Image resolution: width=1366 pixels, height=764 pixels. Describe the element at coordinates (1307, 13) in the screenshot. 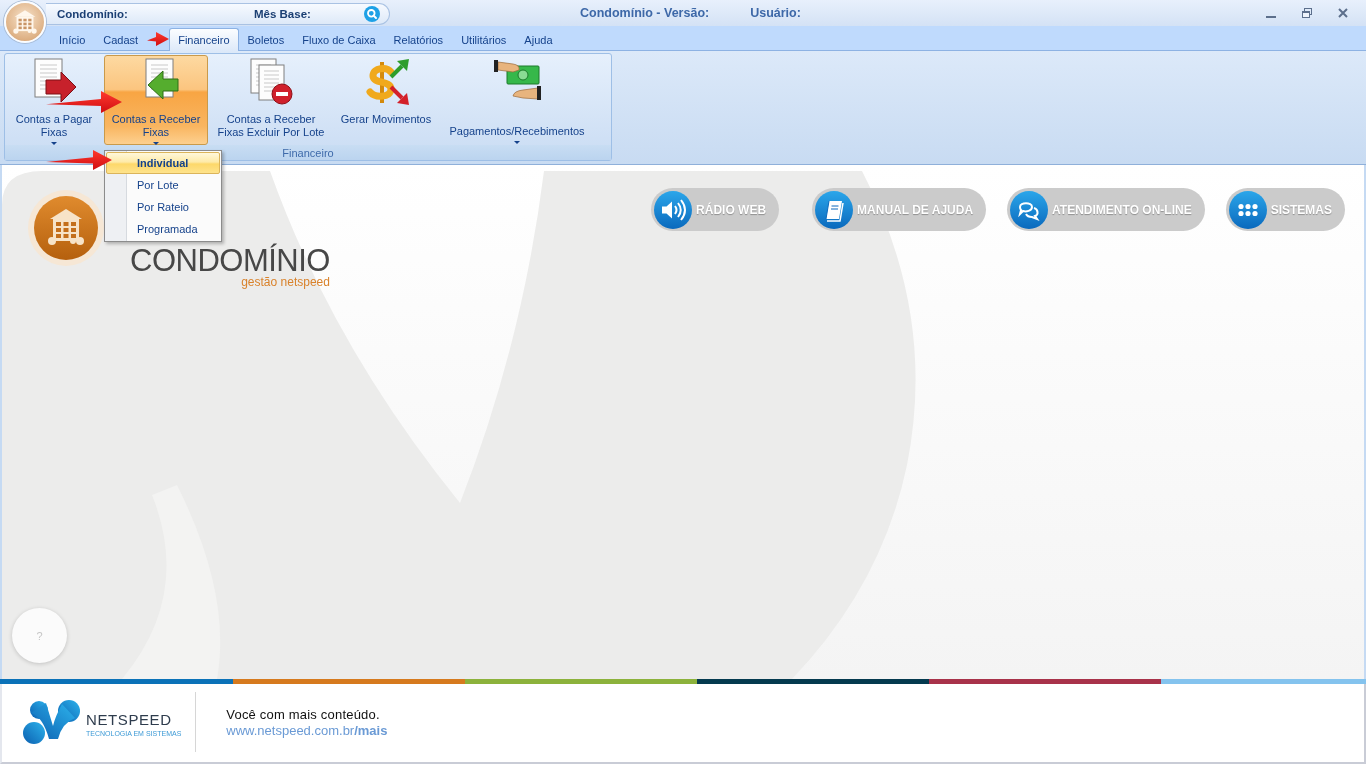

I see `restore-icon` at that location.